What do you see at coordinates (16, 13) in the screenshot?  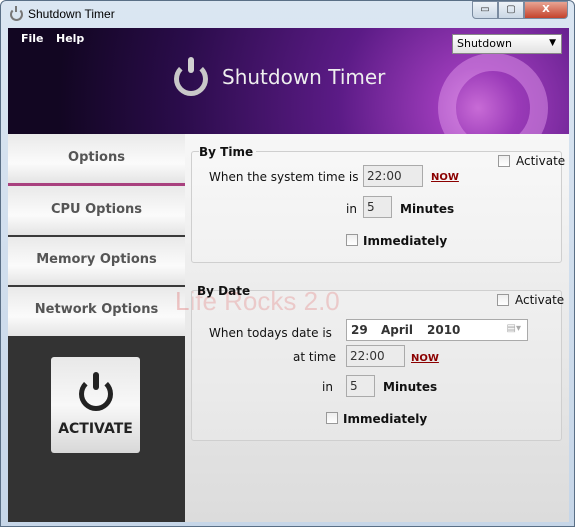 I see `app-power-icon` at bounding box center [16, 13].